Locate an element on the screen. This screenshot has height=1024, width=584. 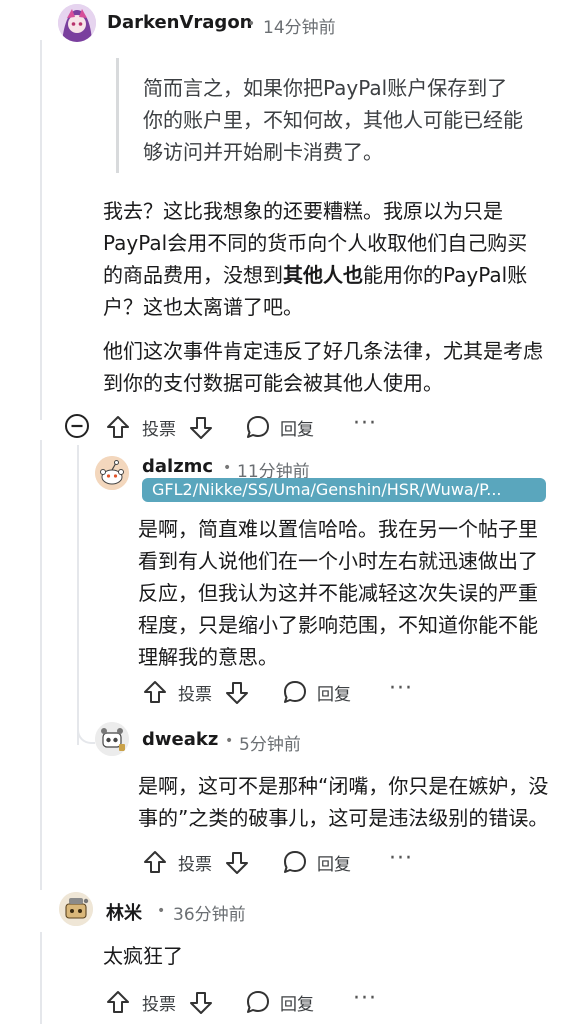
text-line: 理解我的意思。 is located at coordinates (208, 657).